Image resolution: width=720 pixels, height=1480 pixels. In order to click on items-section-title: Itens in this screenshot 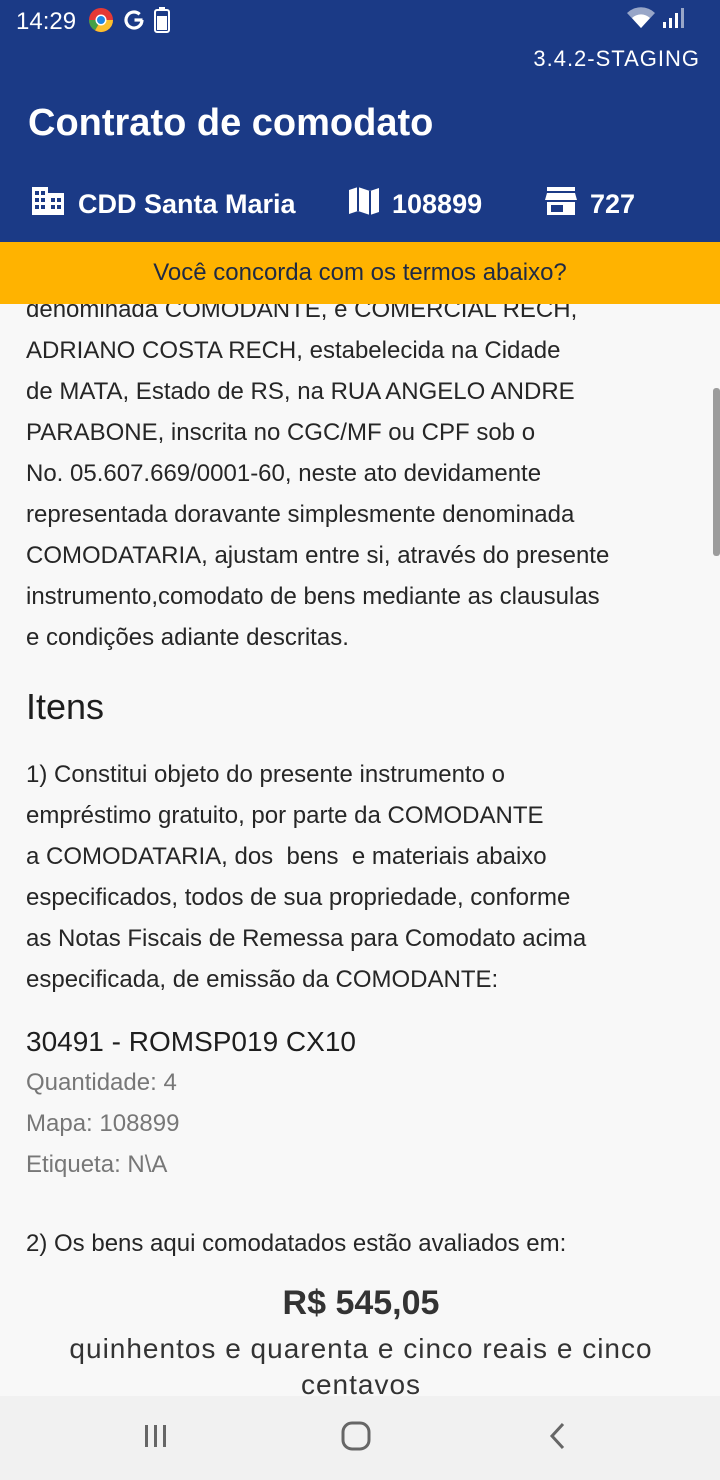, I will do `click(65, 706)`.